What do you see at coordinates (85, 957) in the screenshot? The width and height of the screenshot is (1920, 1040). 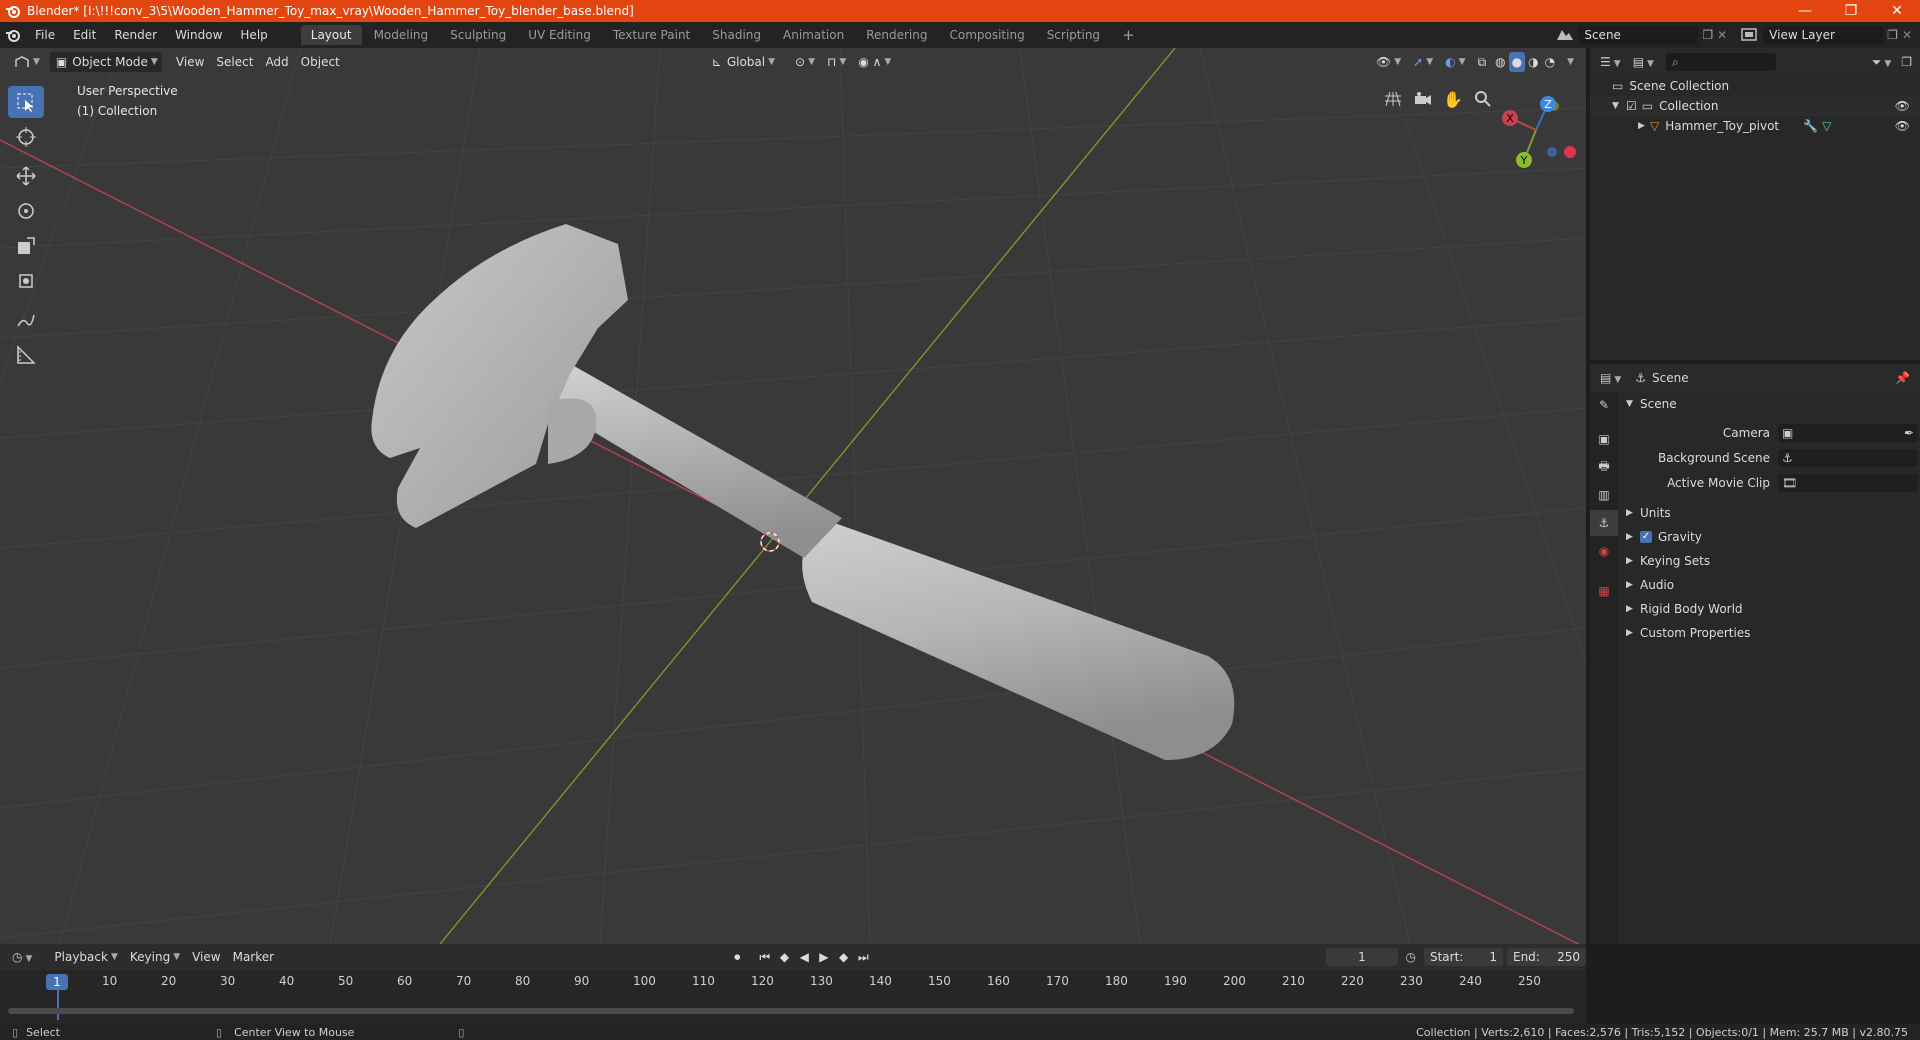 I see `playback-menu: Playback ▼` at bounding box center [85, 957].